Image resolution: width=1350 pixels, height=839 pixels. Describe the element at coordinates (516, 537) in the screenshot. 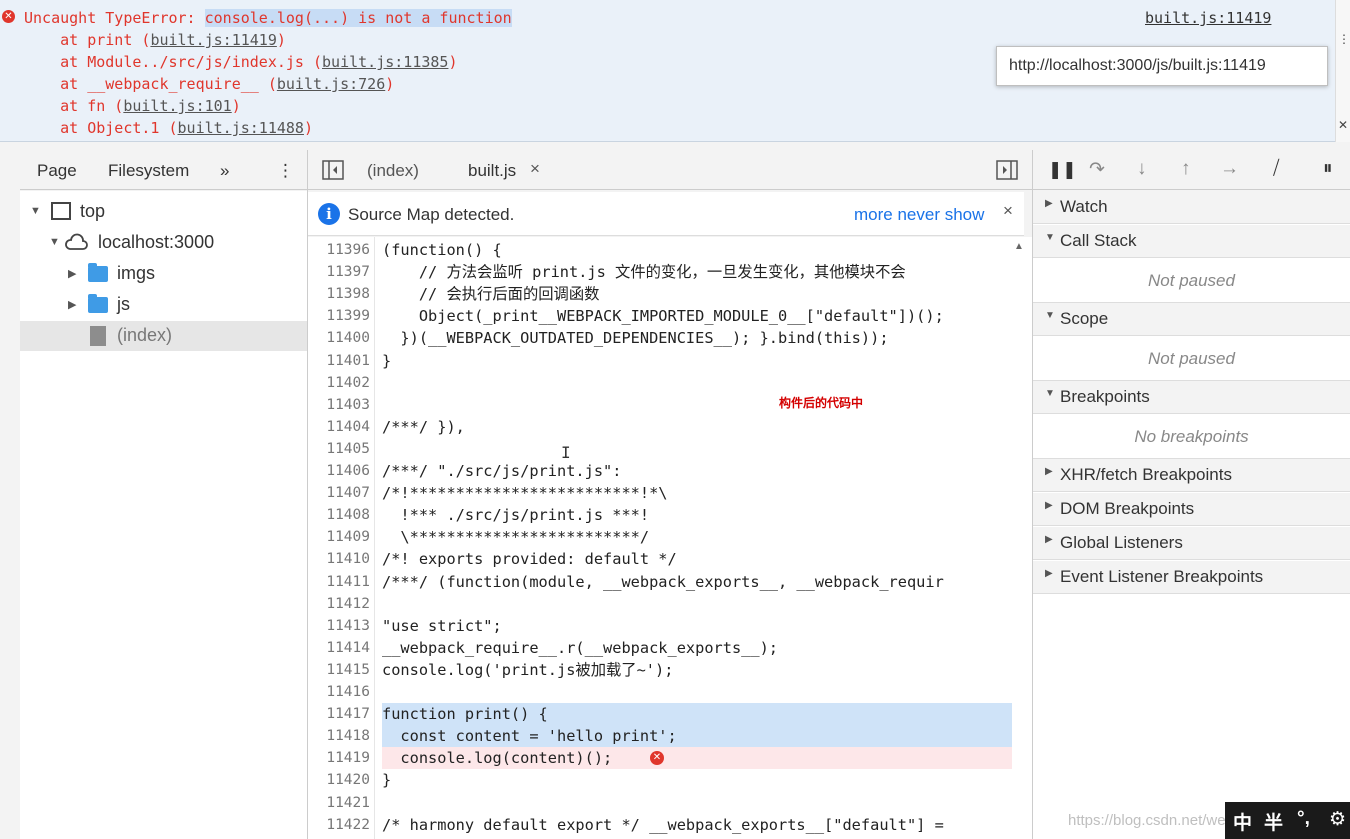

I see `code-text: \*************************/` at that location.